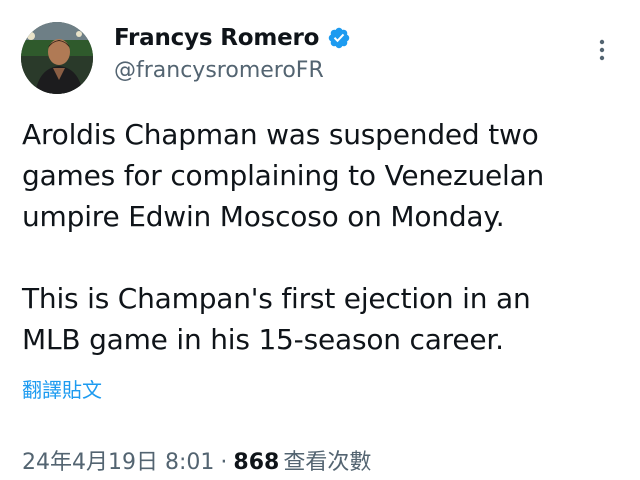  I want to click on translate-post-link: 翻譯貼文, so click(62, 388).